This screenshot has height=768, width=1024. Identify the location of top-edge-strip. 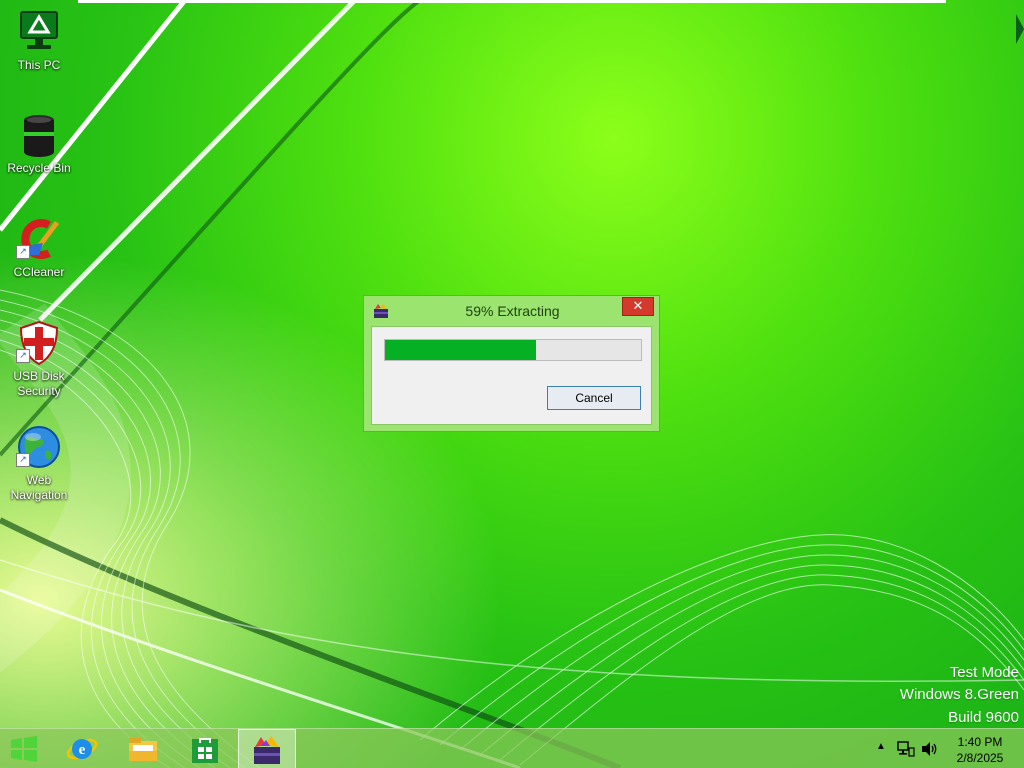
(512, 1).